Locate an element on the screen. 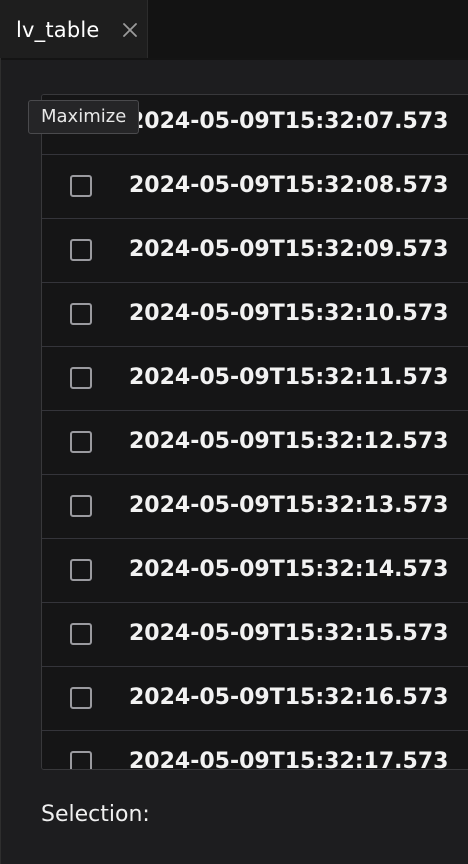 This screenshot has width=468, height=864. list-item-label: 2024-05-09T15:32:14.573 is located at coordinates (289, 569).